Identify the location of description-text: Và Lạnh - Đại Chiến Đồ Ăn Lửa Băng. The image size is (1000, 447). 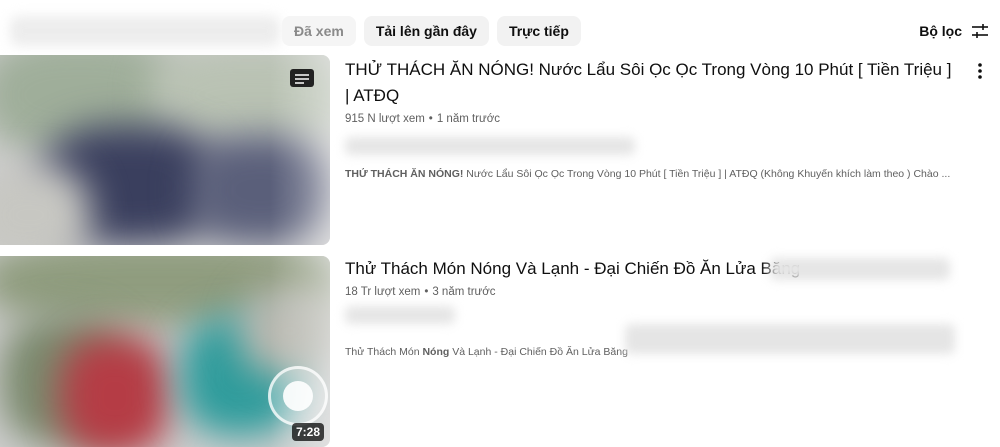
(538, 352).